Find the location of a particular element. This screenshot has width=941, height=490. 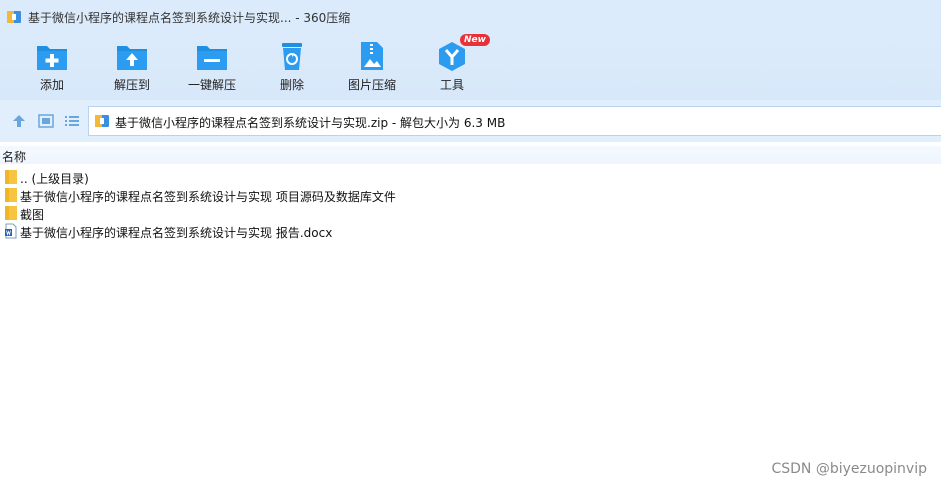

list-view-icon is located at coordinates (72, 121).